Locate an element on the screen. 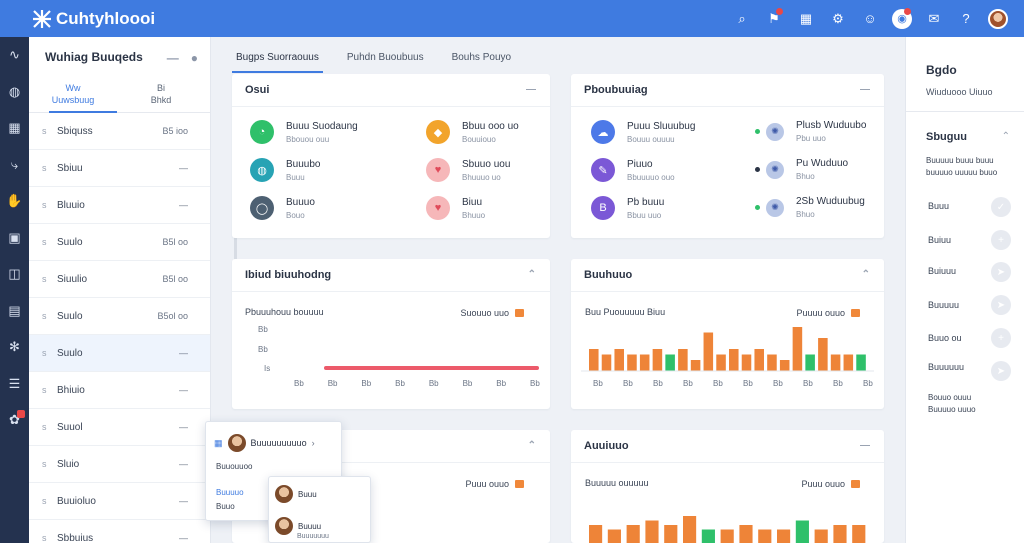 The image size is (1024, 543). chevron-icon: › is located at coordinates (313, 443).